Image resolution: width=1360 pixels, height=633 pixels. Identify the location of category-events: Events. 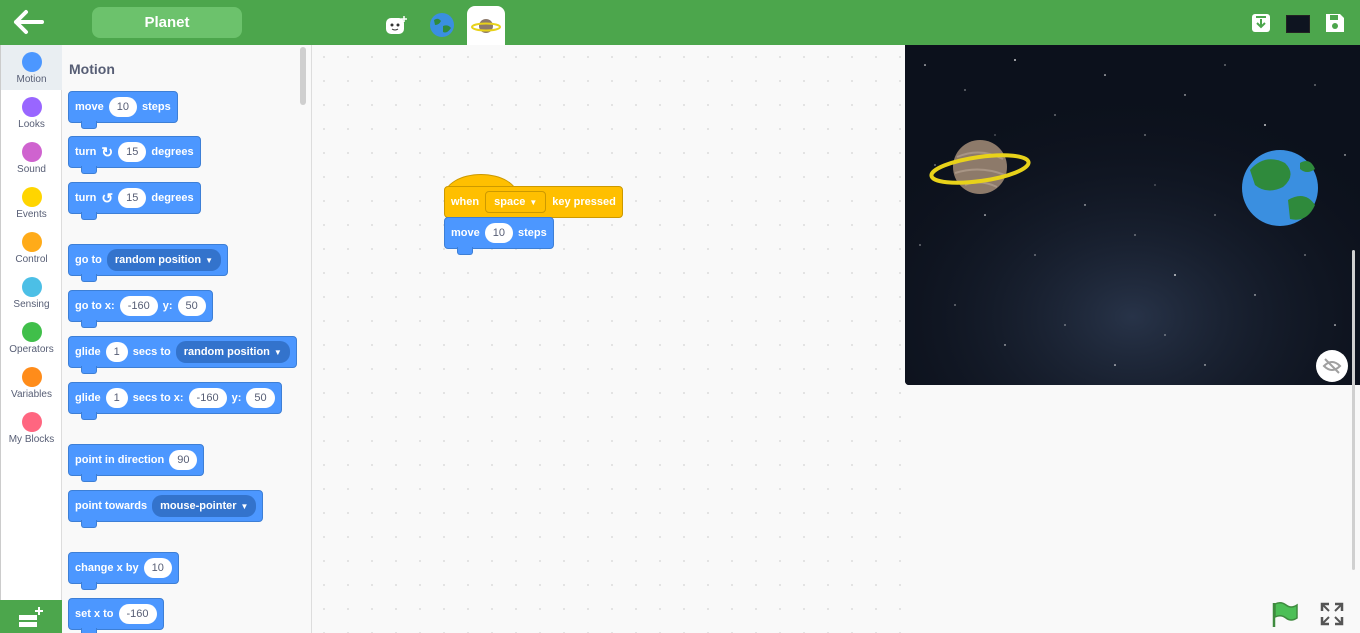
(31, 202).